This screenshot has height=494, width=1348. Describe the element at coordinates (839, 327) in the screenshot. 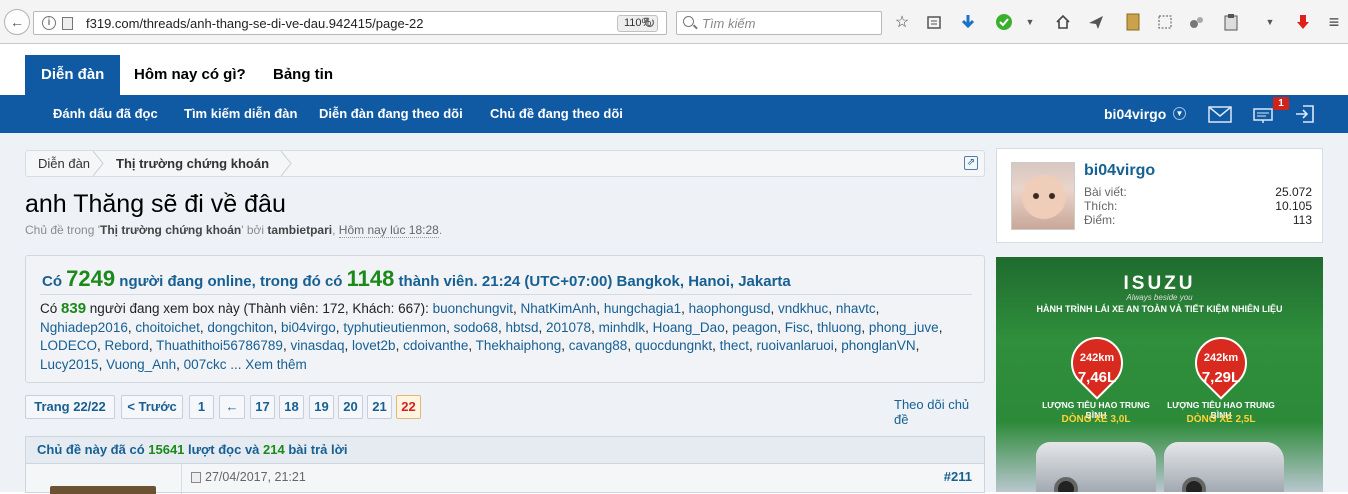

I see `online-user-link: thluong` at that location.